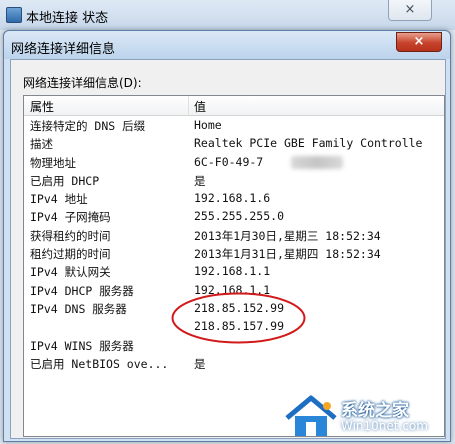  What do you see at coordinates (42, 106) in the screenshot?
I see `column-header-property: 属性` at bounding box center [42, 106].